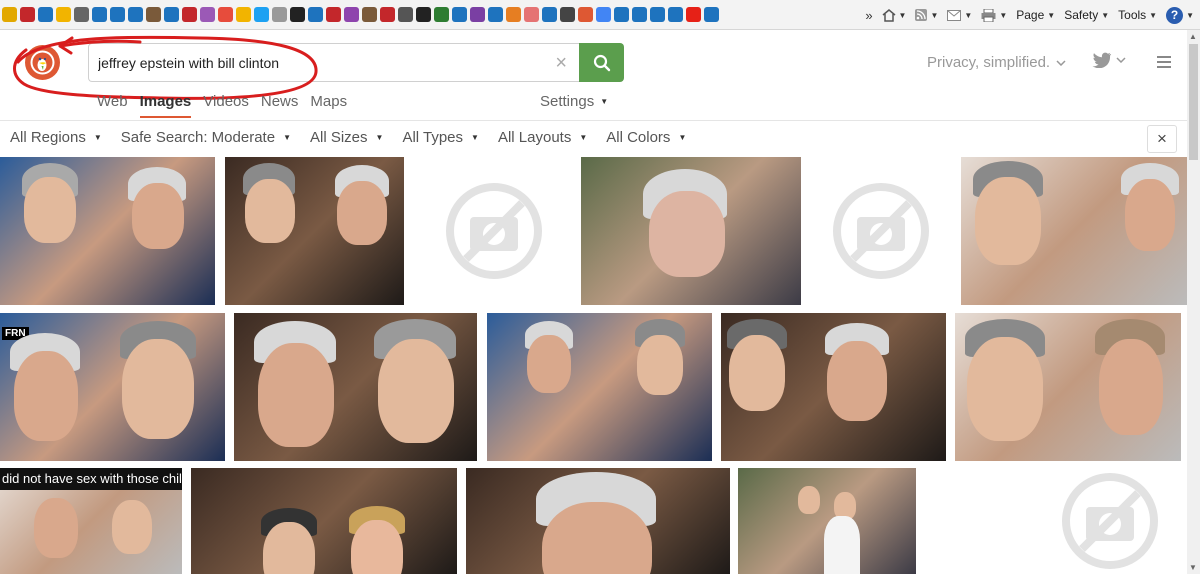 Image resolution: width=1200 pixels, height=574 pixels. Describe the element at coordinates (56, 137) in the screenshot. I see `filter-region: All Regions ▼` at that location.